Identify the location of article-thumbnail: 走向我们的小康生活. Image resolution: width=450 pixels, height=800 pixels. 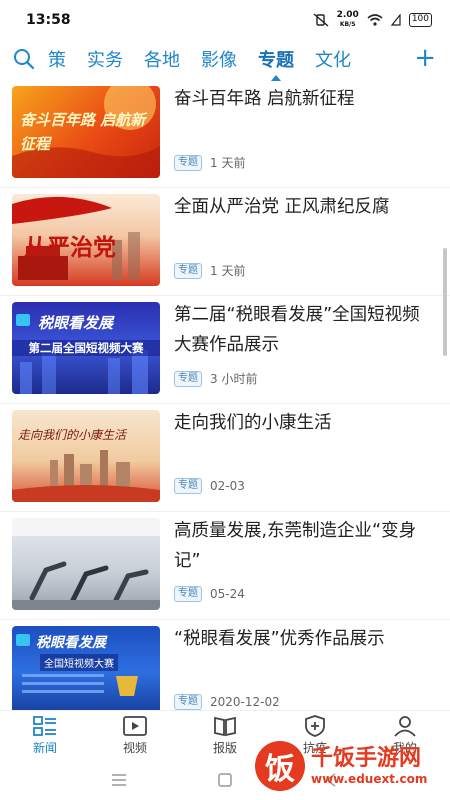
(86, 456).